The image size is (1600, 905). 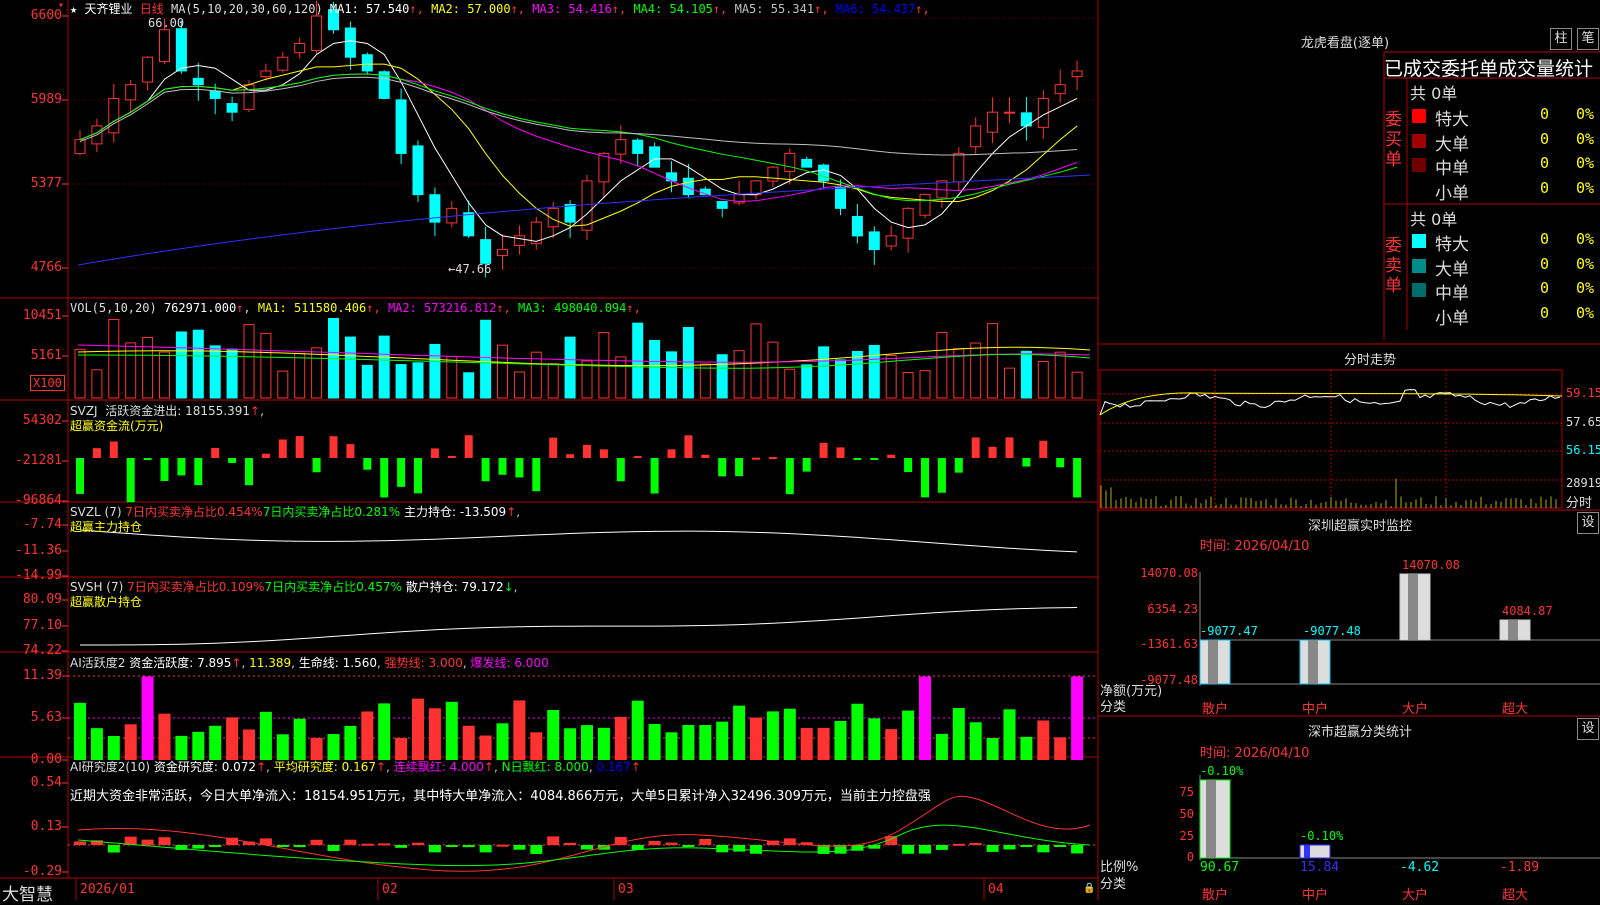 I want to click on svsh-tick: 77.10, so click(x=42, y=625).